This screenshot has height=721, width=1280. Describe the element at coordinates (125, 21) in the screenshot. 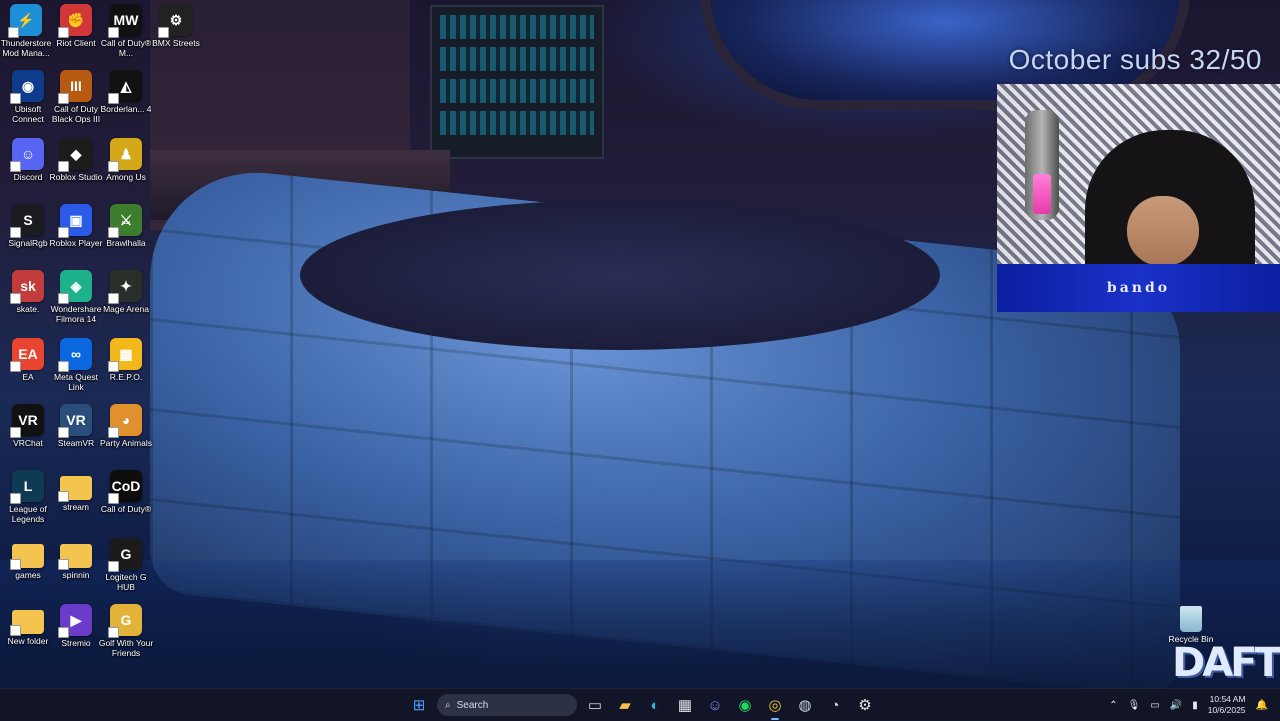

I see `call-of-duty-mw-icon: MW` at that location.